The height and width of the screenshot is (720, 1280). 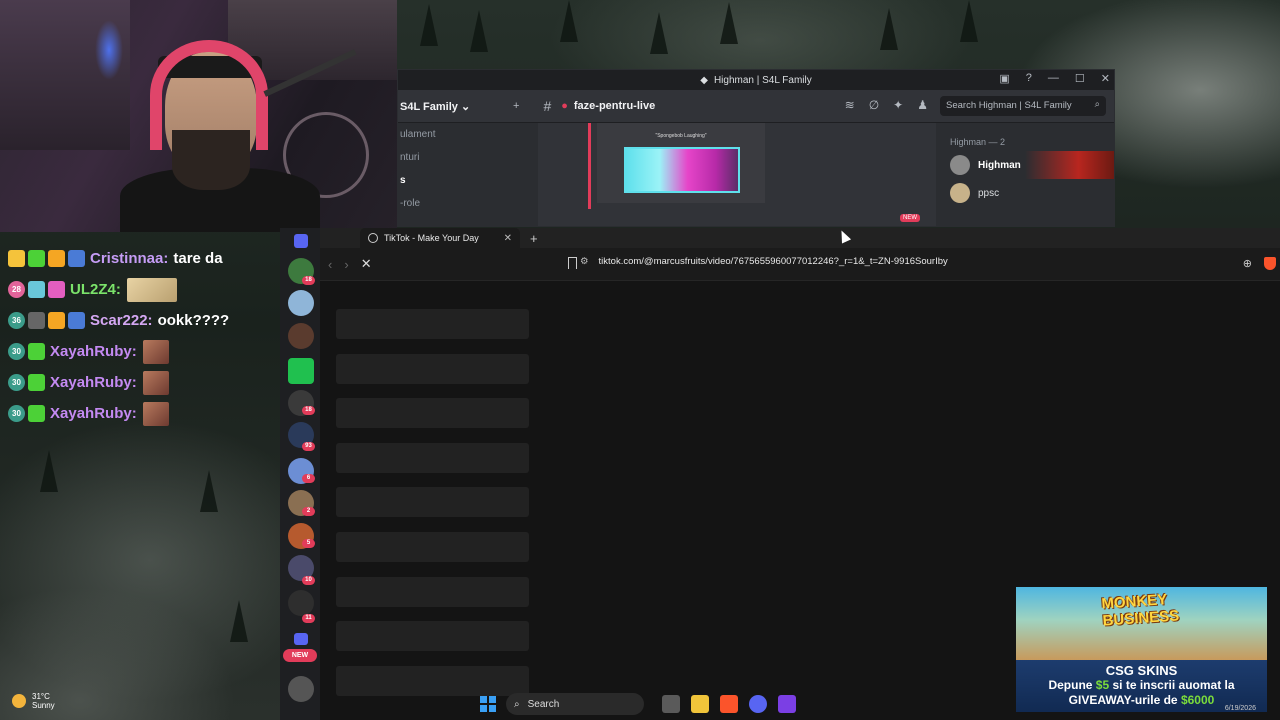 What do you see at coordinates (1080, 78) in the screenshot?
I see `maximize-icon: ☐` at bounding box center [1080, 78].